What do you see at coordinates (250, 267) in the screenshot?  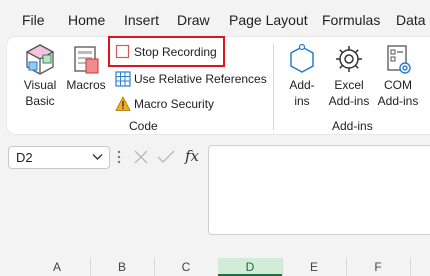 I see `column-header-d: D` at bounding box center [250, 267].